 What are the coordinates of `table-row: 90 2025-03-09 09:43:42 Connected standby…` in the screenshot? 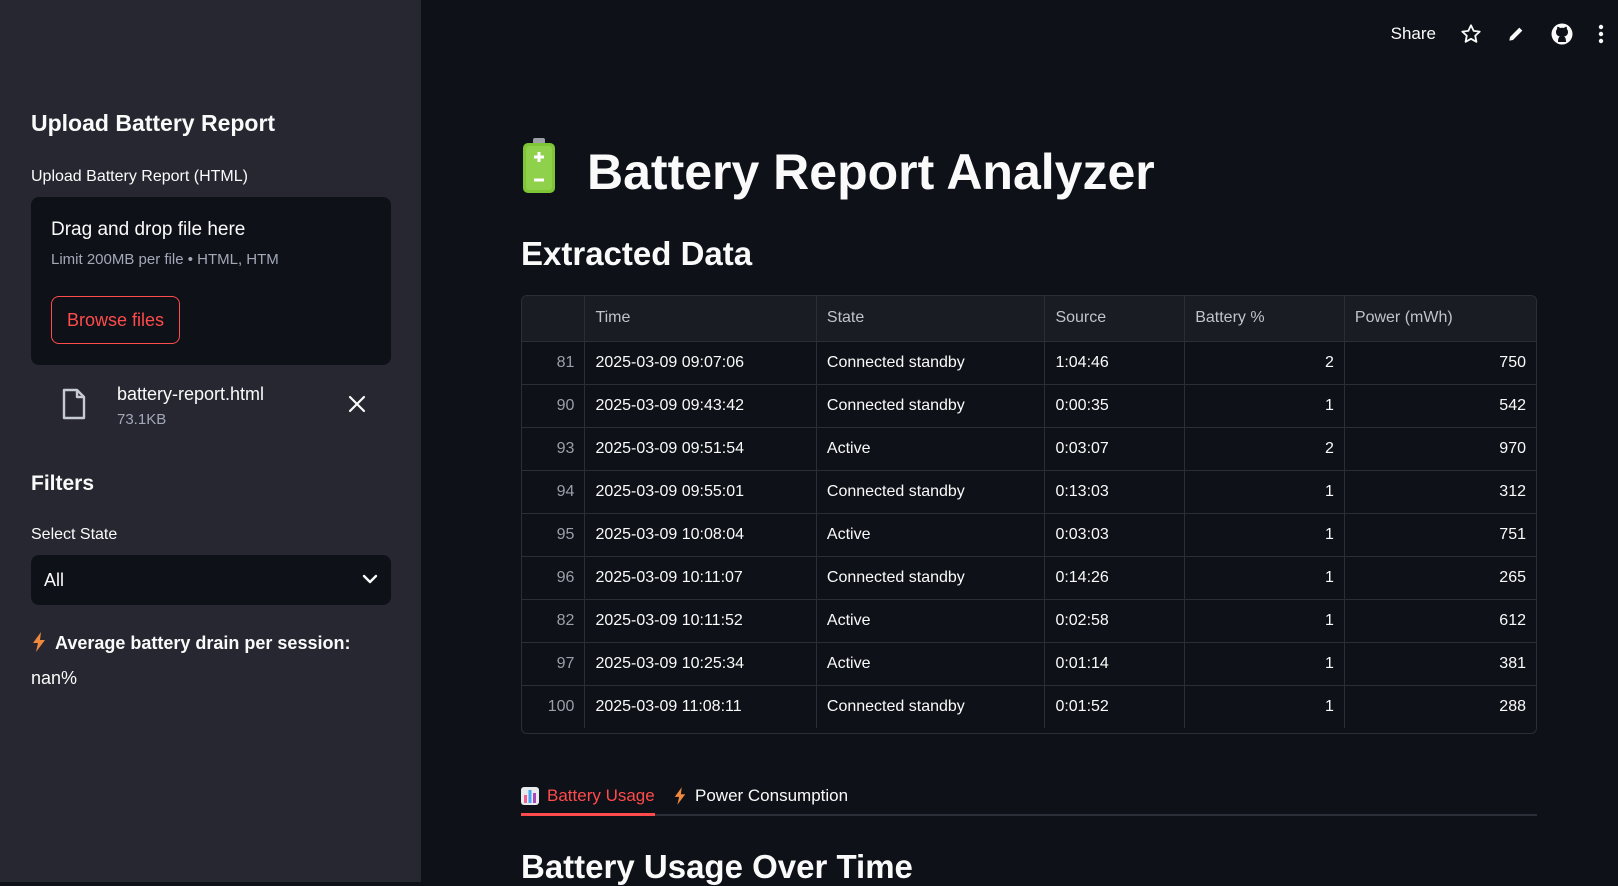 It's located at (1029, 406).